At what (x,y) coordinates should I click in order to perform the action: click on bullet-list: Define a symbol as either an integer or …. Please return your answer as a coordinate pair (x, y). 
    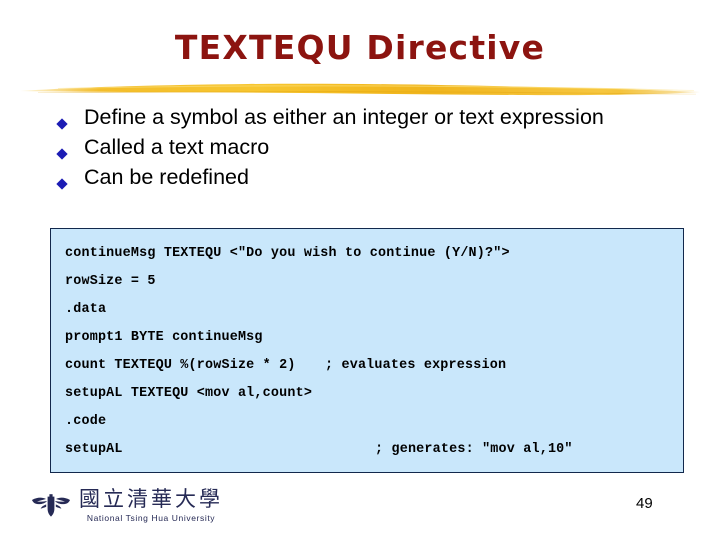
    Looking at the image, I should click on (357, 149).